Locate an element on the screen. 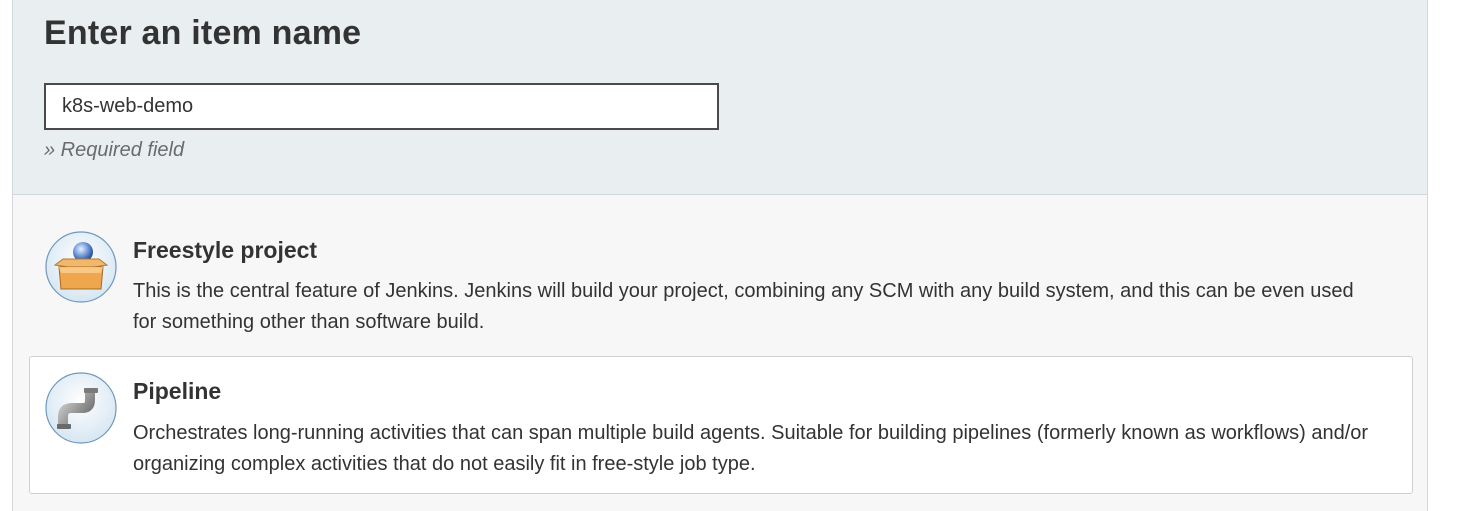 This screenshot has height=511, width=1471. required-field-note: » Required field is located at coordinates (114, 150).